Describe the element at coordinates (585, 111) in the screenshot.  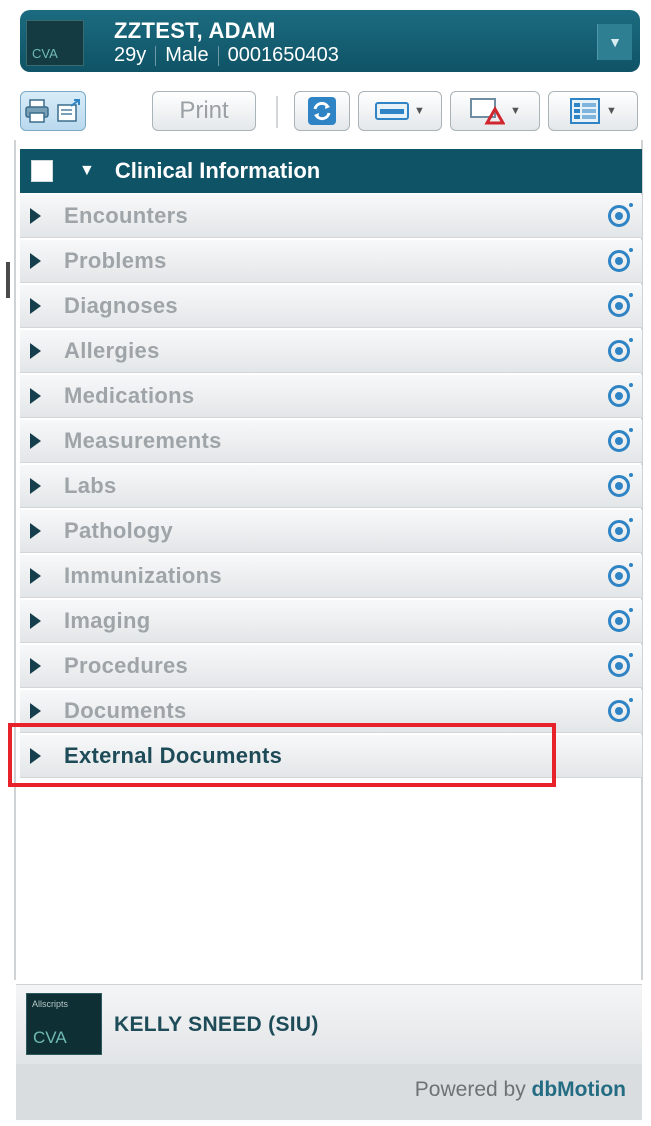
I see `list-view-icon` at that location.